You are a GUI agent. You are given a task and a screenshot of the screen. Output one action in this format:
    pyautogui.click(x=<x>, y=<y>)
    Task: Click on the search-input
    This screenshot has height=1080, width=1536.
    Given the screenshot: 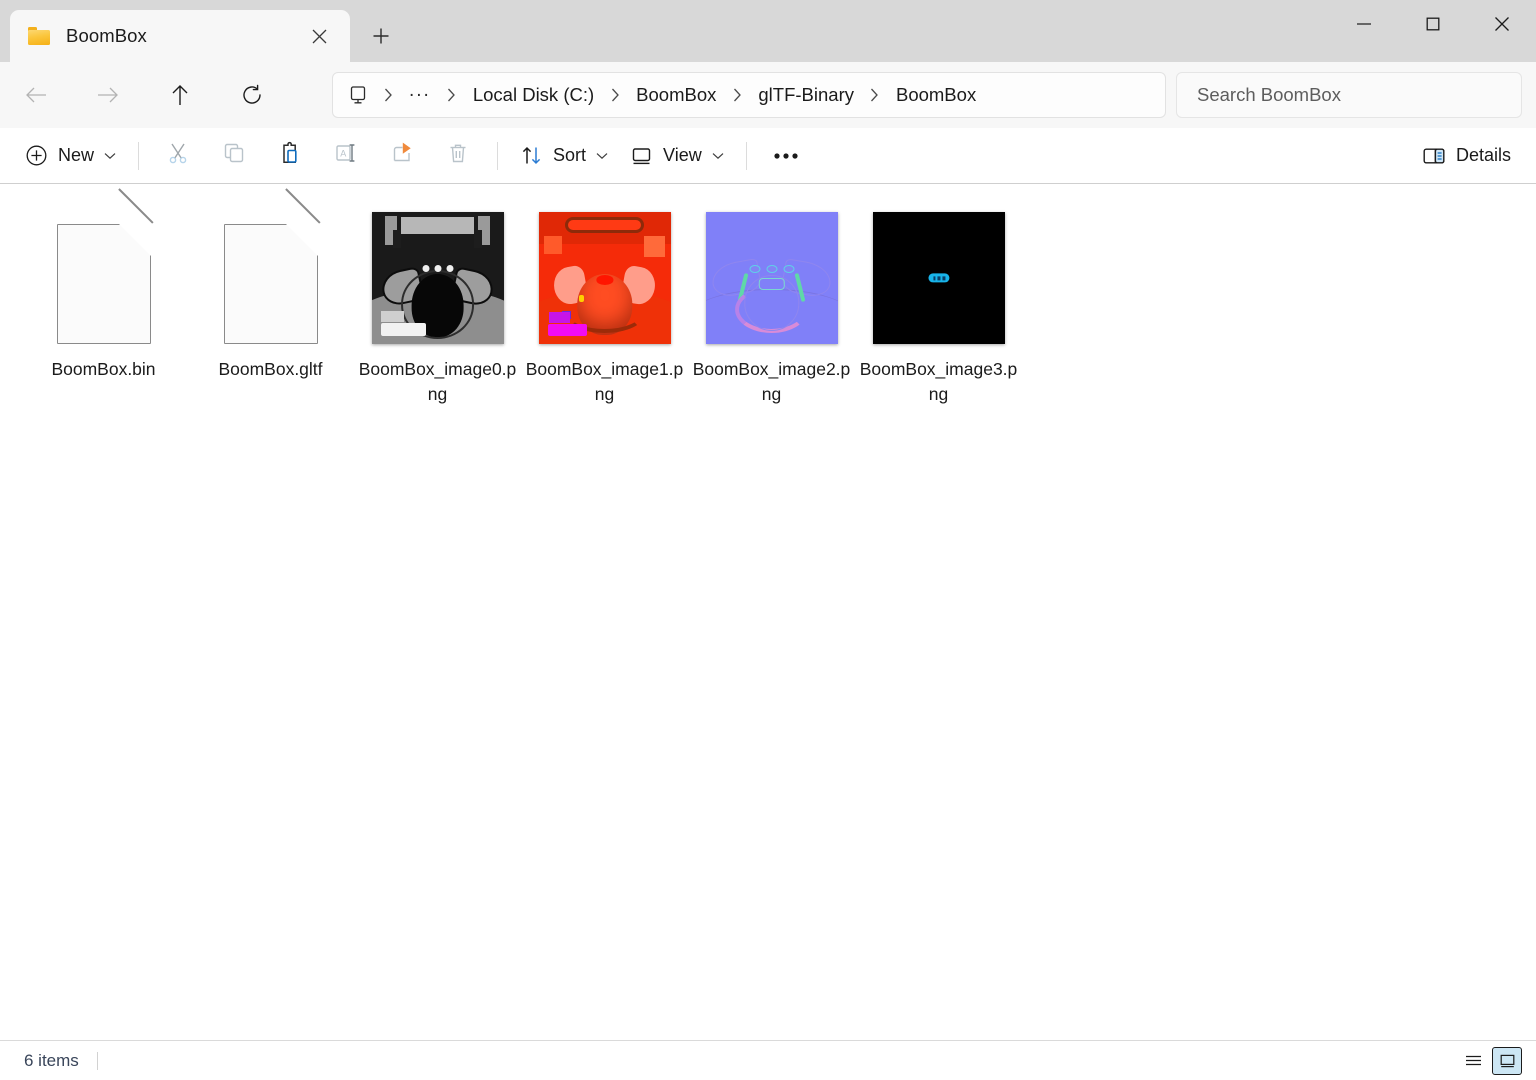 What is the action you would take?
    pyautogui.click(x=1349, y=95)
    